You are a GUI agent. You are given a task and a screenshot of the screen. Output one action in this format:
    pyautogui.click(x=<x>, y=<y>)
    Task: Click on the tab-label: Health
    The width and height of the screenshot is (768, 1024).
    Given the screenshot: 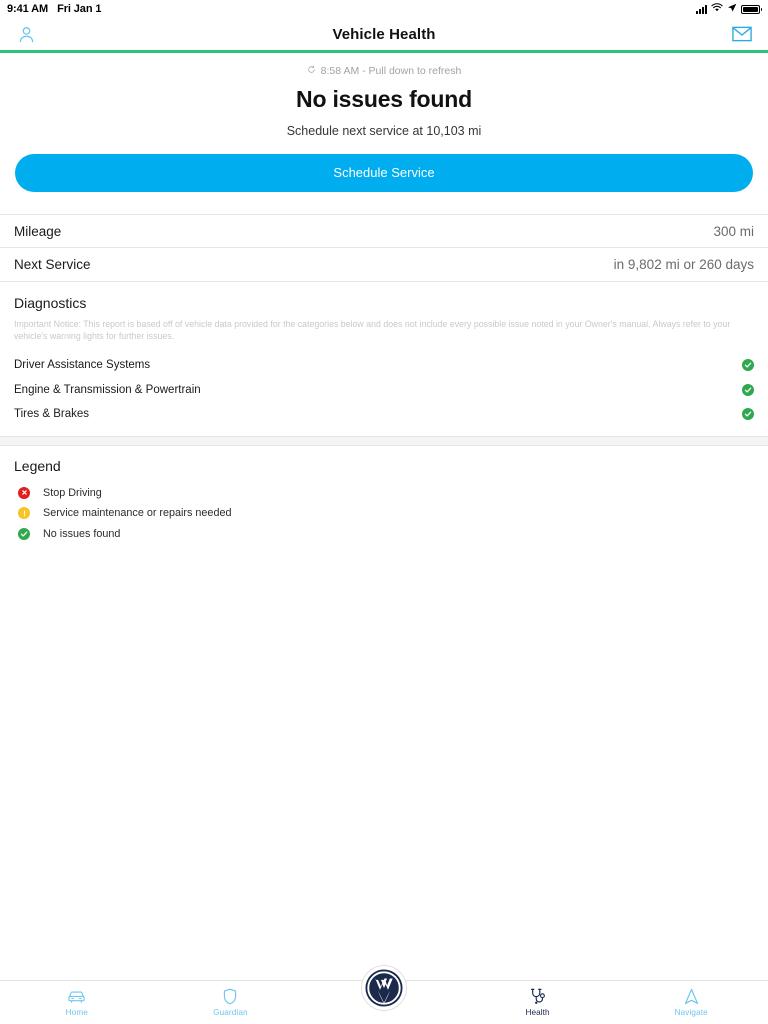 What is the action you would take?
    pyautogui.click(x=537, y=1012)
    